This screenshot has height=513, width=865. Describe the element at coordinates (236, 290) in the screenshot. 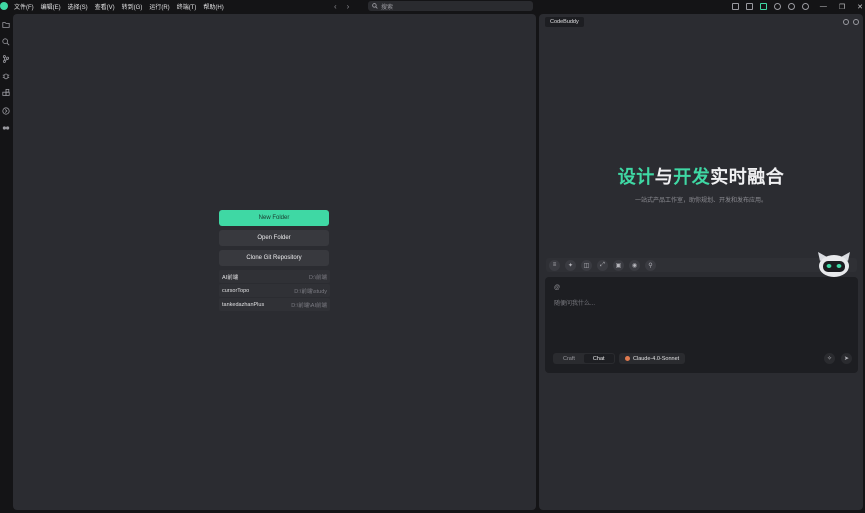

I see `recent-project-name: cursorTopo` at that location.